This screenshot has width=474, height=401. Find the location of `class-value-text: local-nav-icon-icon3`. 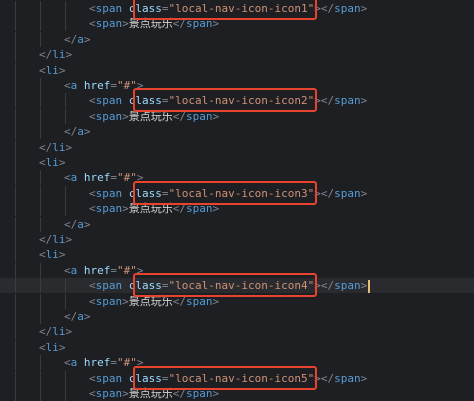

class-value-text: local-nav-icon-icon3 is located at coordinates (241, 193).